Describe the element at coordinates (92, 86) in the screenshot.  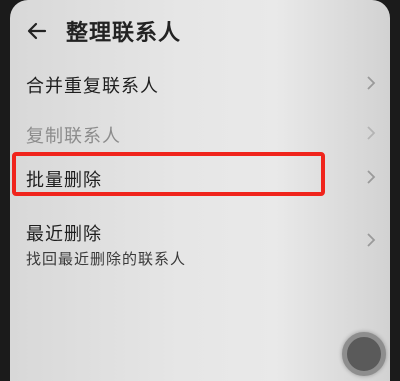
I see `item-label: 合并重复联系人` at that location.